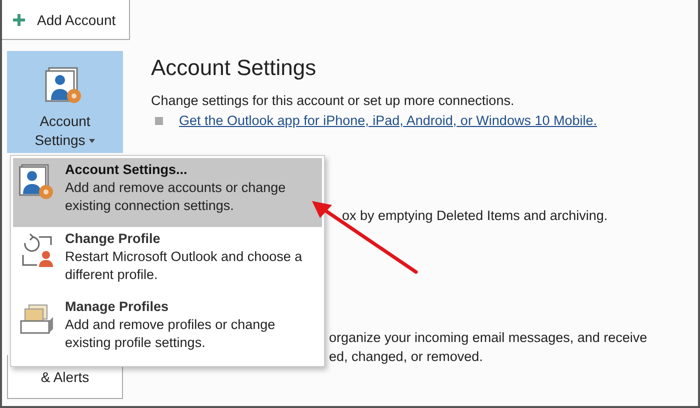  Describe the element at coordinates (66, 20) in the screenshot. I see `add-account-button: Add Account` at that location.